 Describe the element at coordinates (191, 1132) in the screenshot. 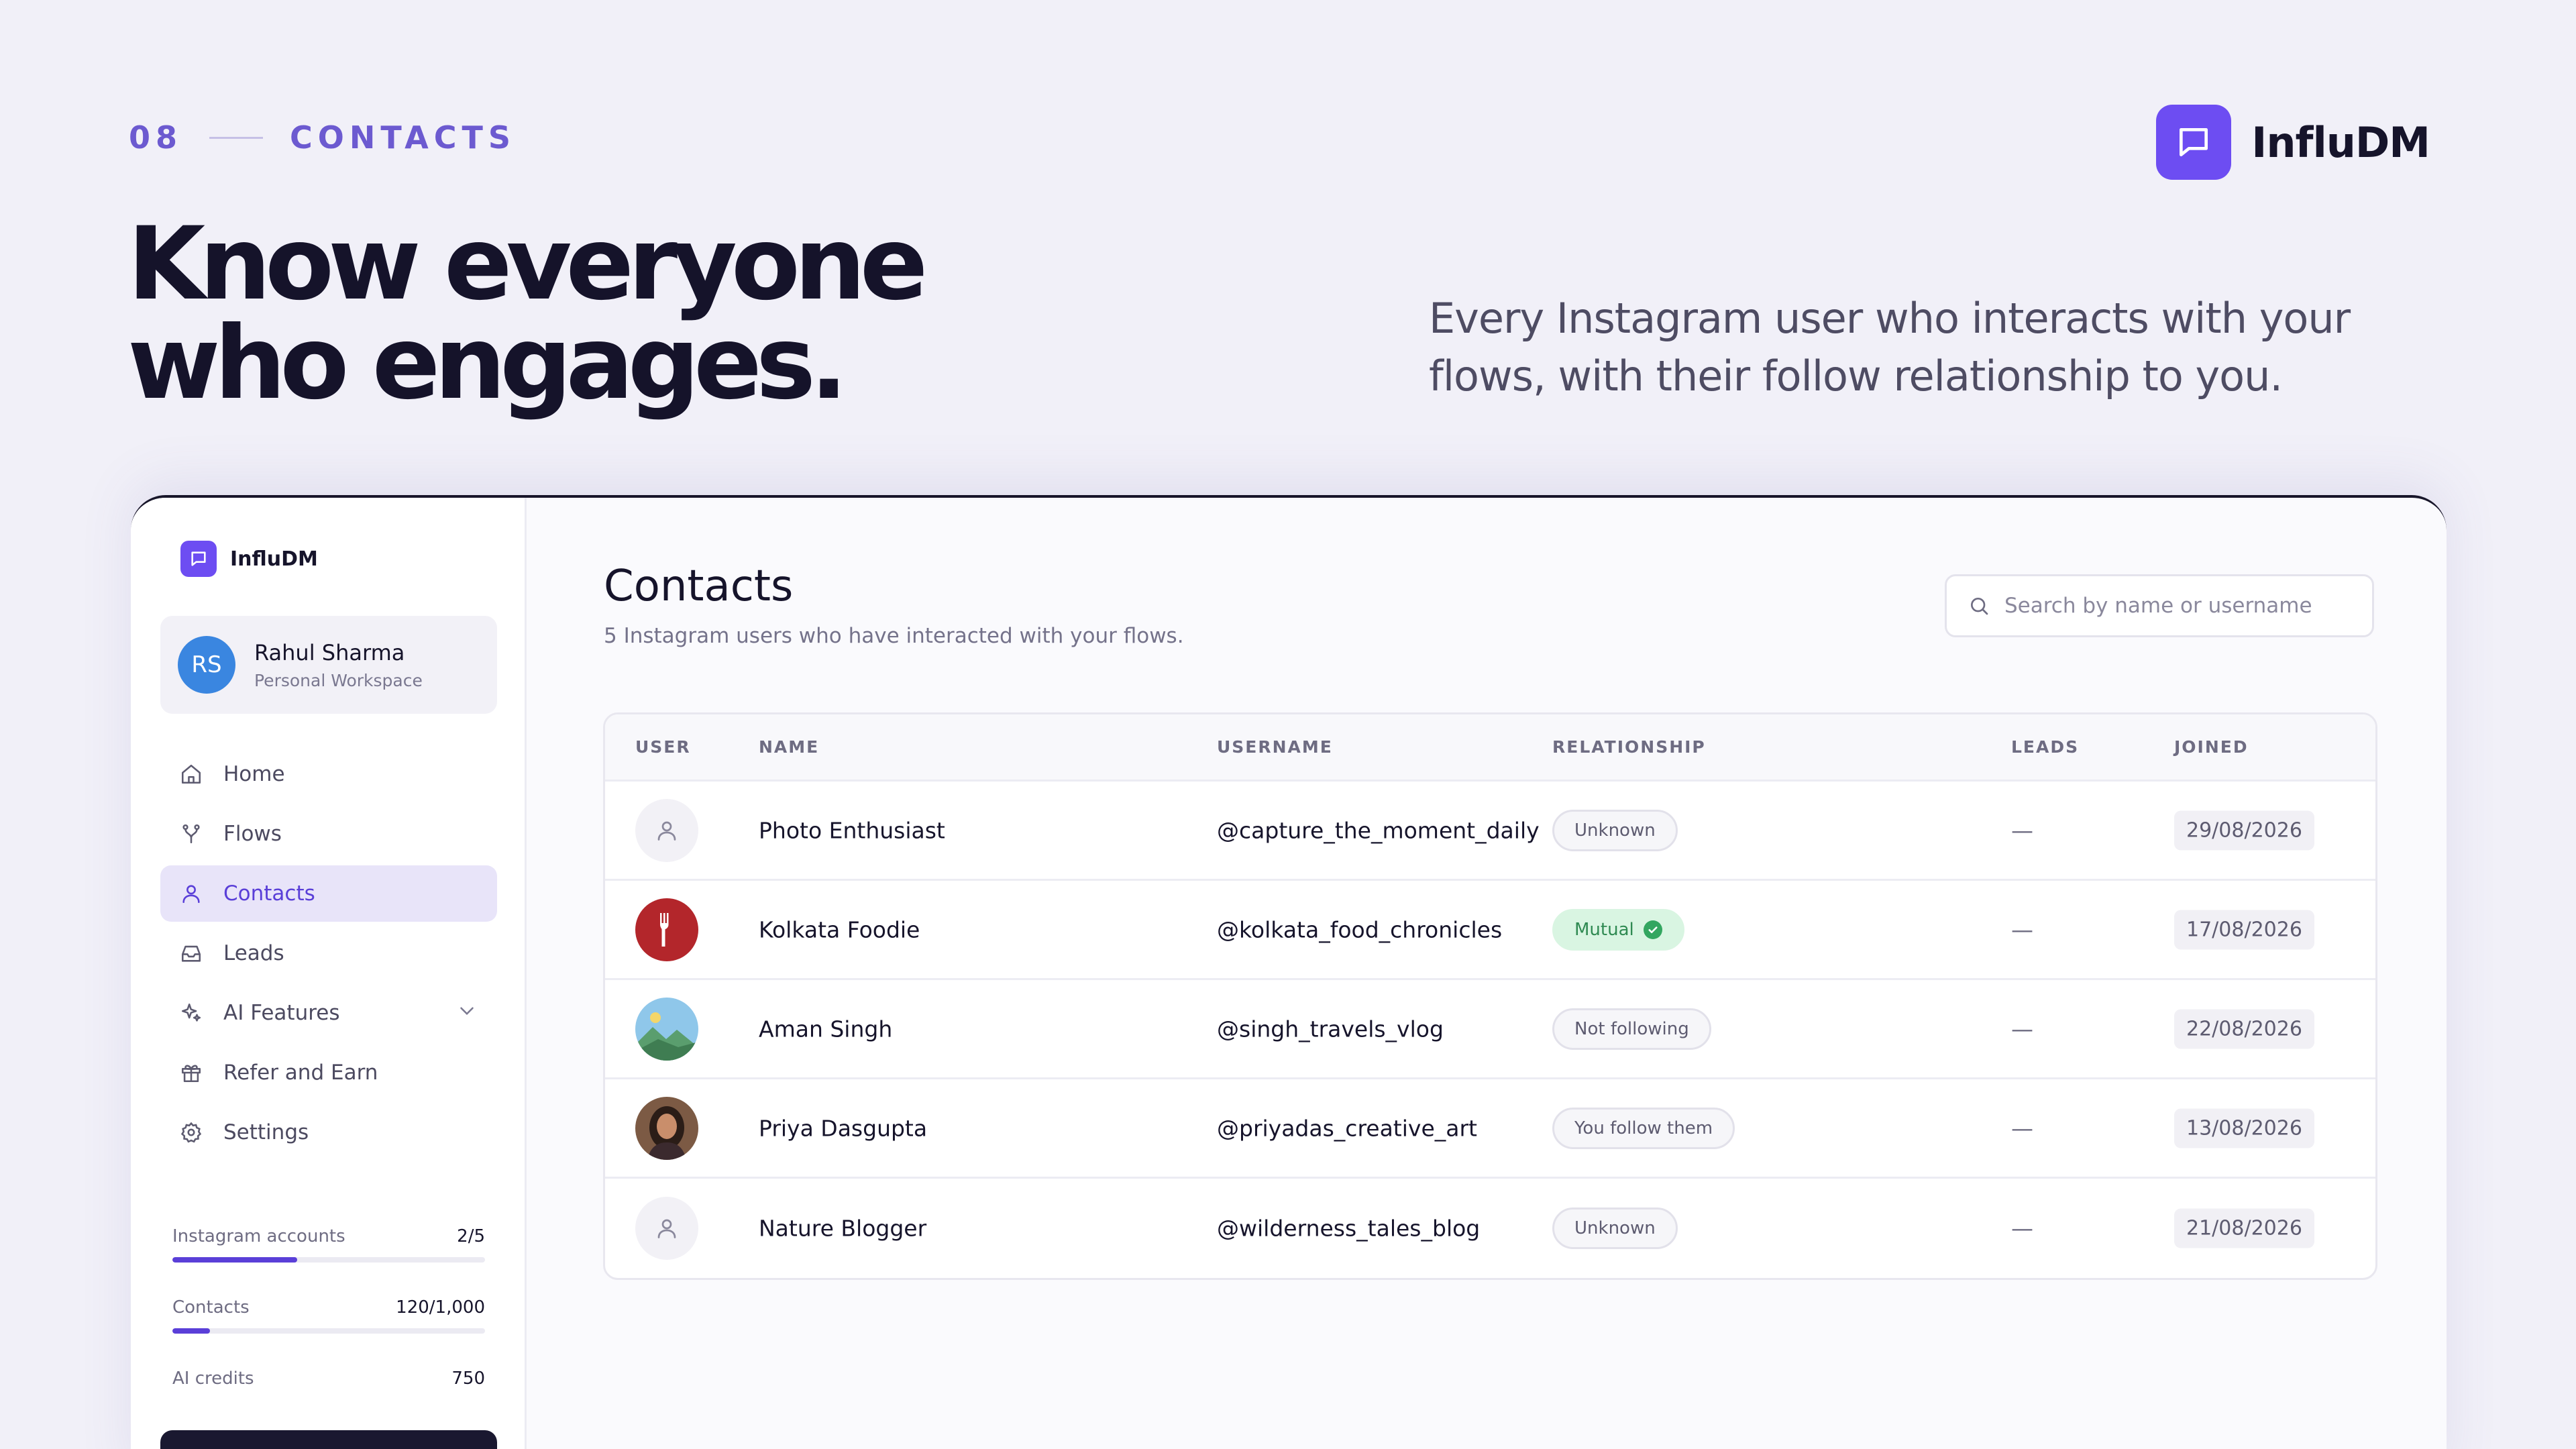

I see `gear-icon` at that location.